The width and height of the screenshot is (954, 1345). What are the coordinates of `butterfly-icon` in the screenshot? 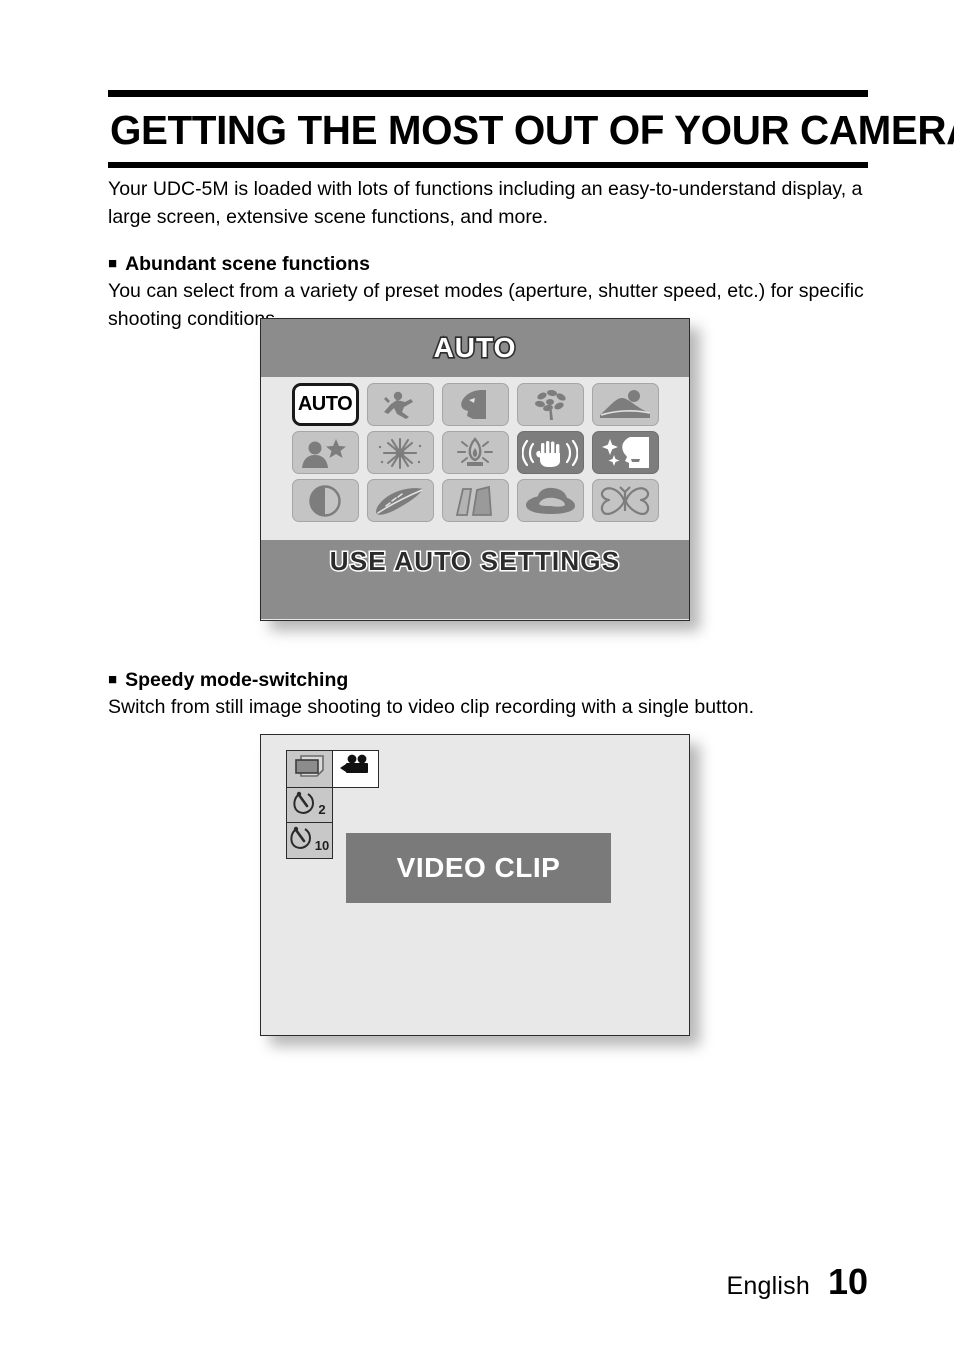 It's located at (625, 500).